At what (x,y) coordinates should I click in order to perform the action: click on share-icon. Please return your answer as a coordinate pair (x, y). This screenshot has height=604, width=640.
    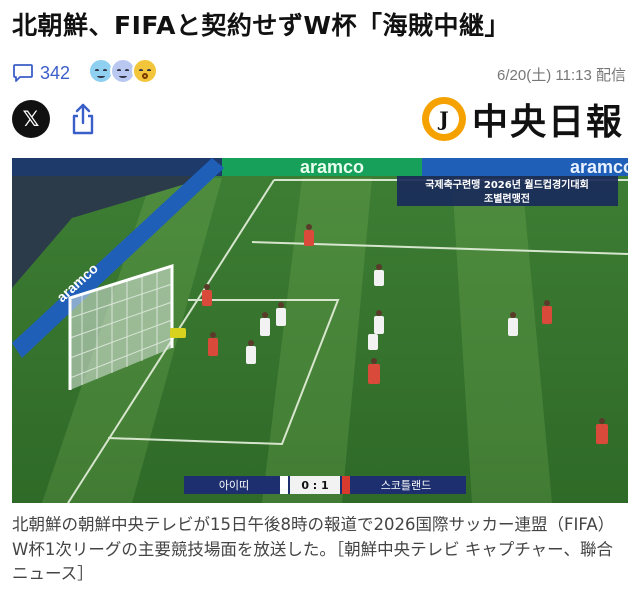
    Looking at the image, I should click on (83, 119).